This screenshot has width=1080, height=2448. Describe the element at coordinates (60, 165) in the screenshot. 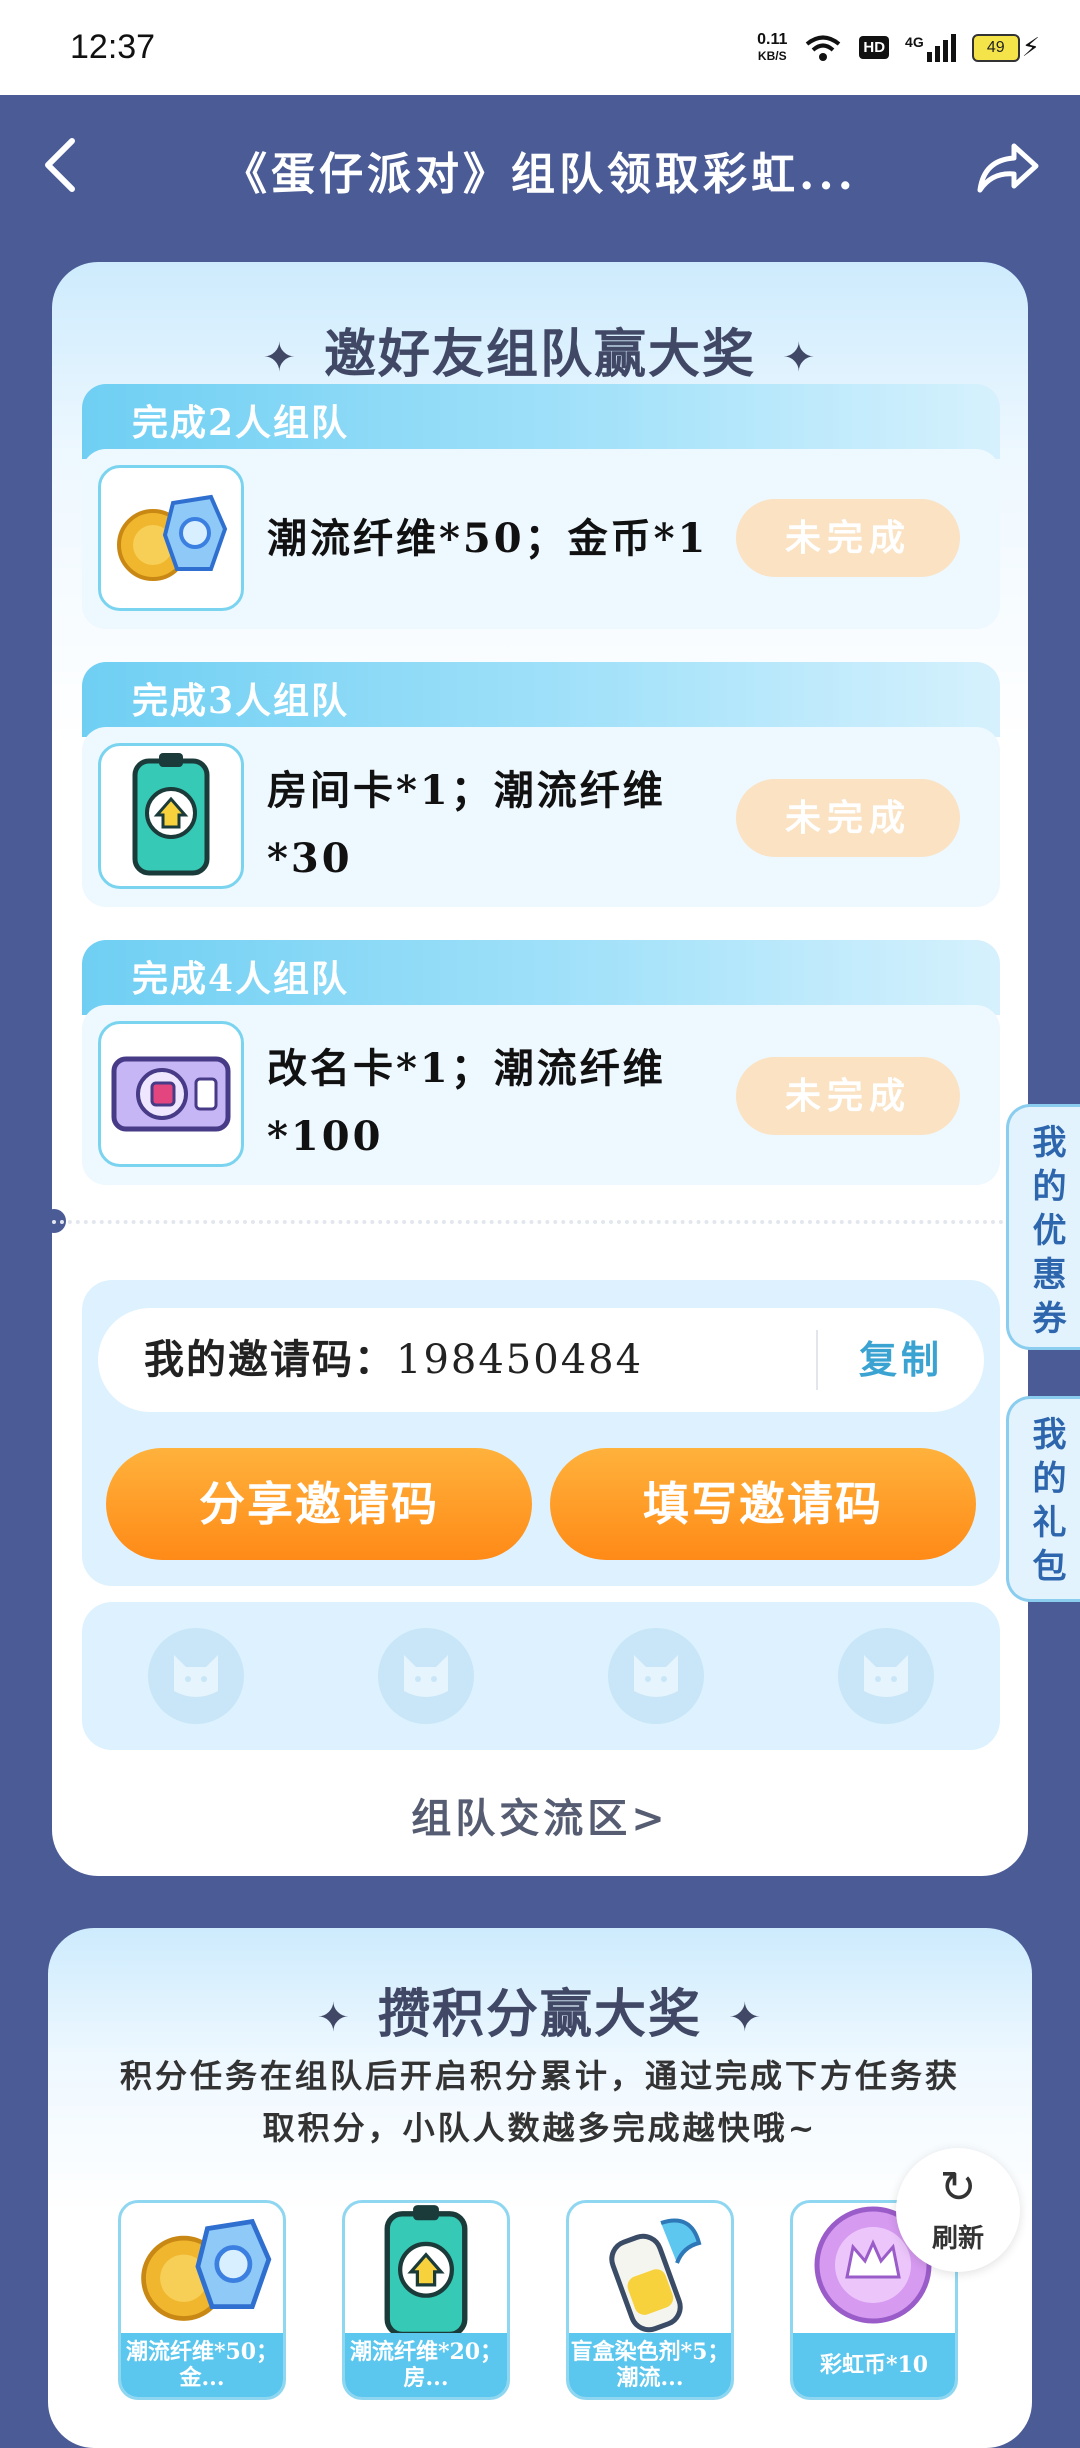

I see `chevron-left-icon` at that location.